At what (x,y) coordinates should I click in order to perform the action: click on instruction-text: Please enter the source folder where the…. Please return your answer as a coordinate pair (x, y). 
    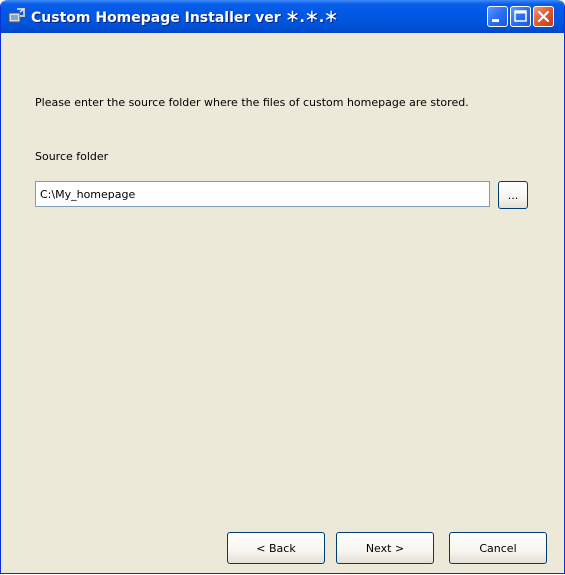
    Looking at the image, I should click on (252, 102).